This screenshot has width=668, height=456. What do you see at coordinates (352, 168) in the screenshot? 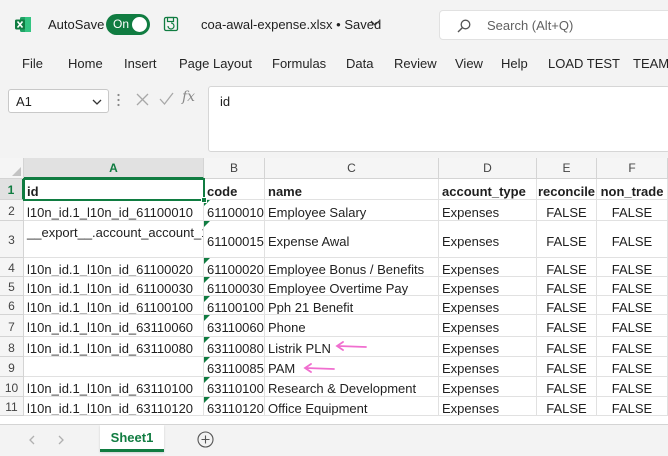
I see `column-header-c: C` at bounding box center [352, 168].